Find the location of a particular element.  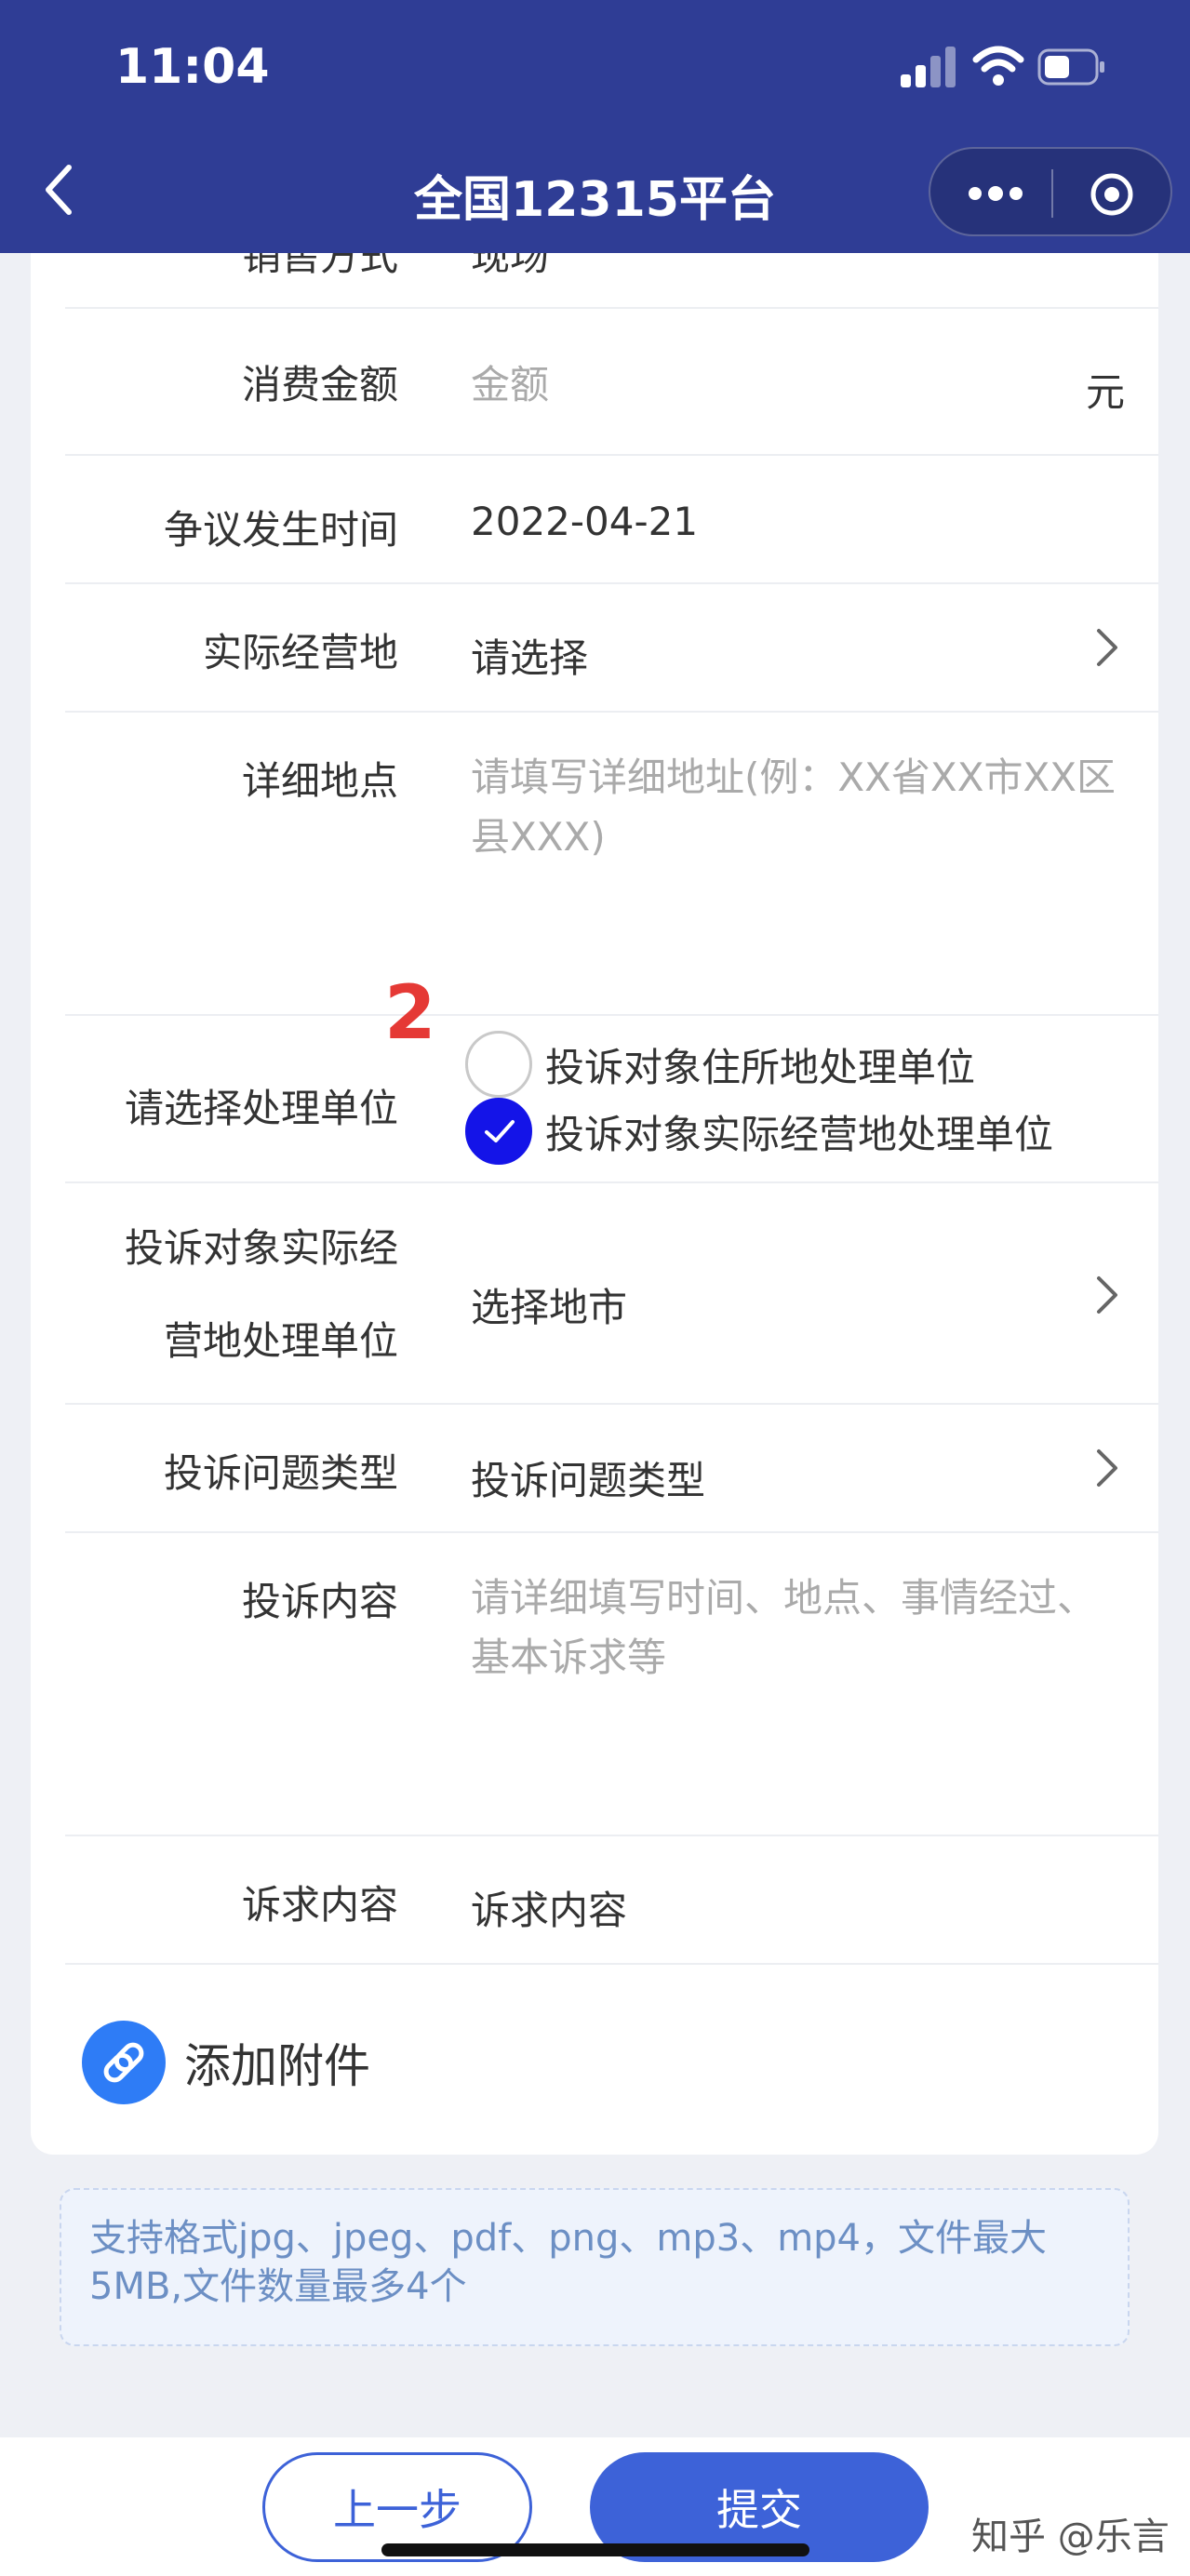

complaint-content-label: 投诉内容 is located at coordinates (319, 1601).